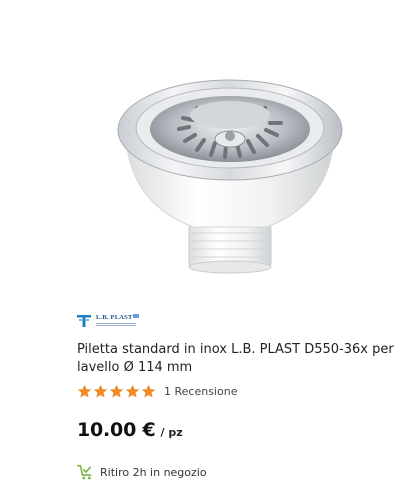 Image resolution: width=415 pixels, height=500 pixels. I want to click on price: 10.00 € / pz, so click(130, 430).